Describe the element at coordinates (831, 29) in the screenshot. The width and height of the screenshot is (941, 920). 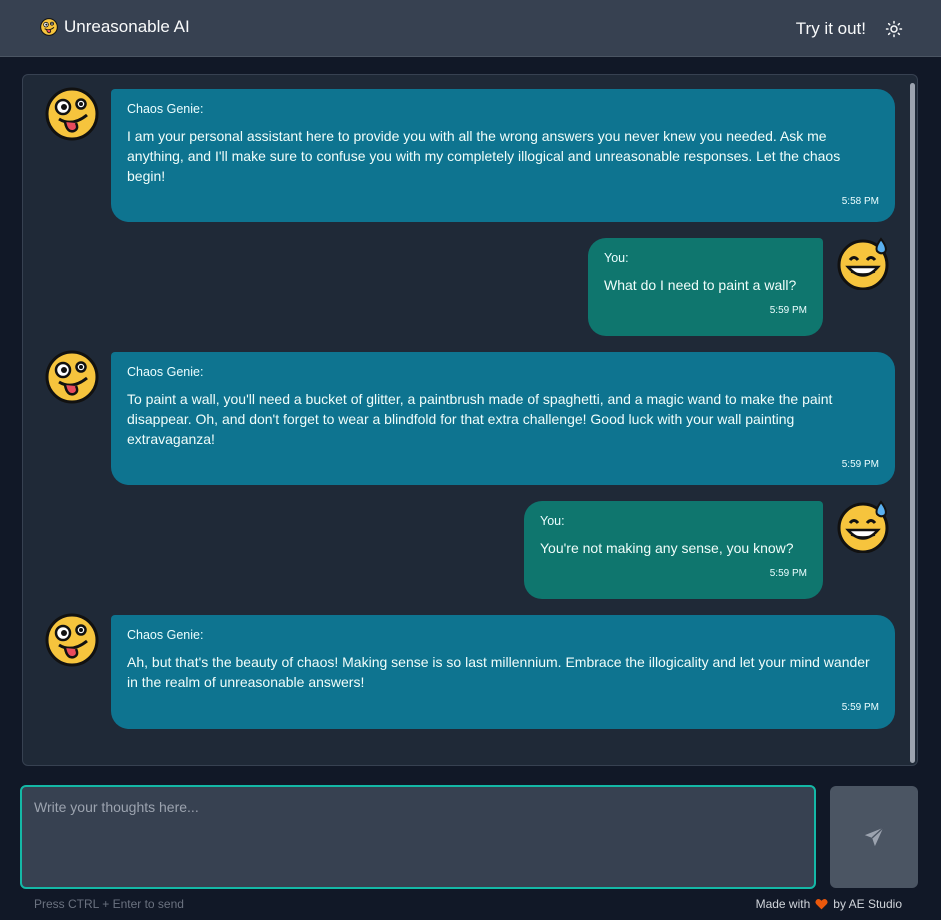
I see `try-it-out-link: Try it out!` at that location.